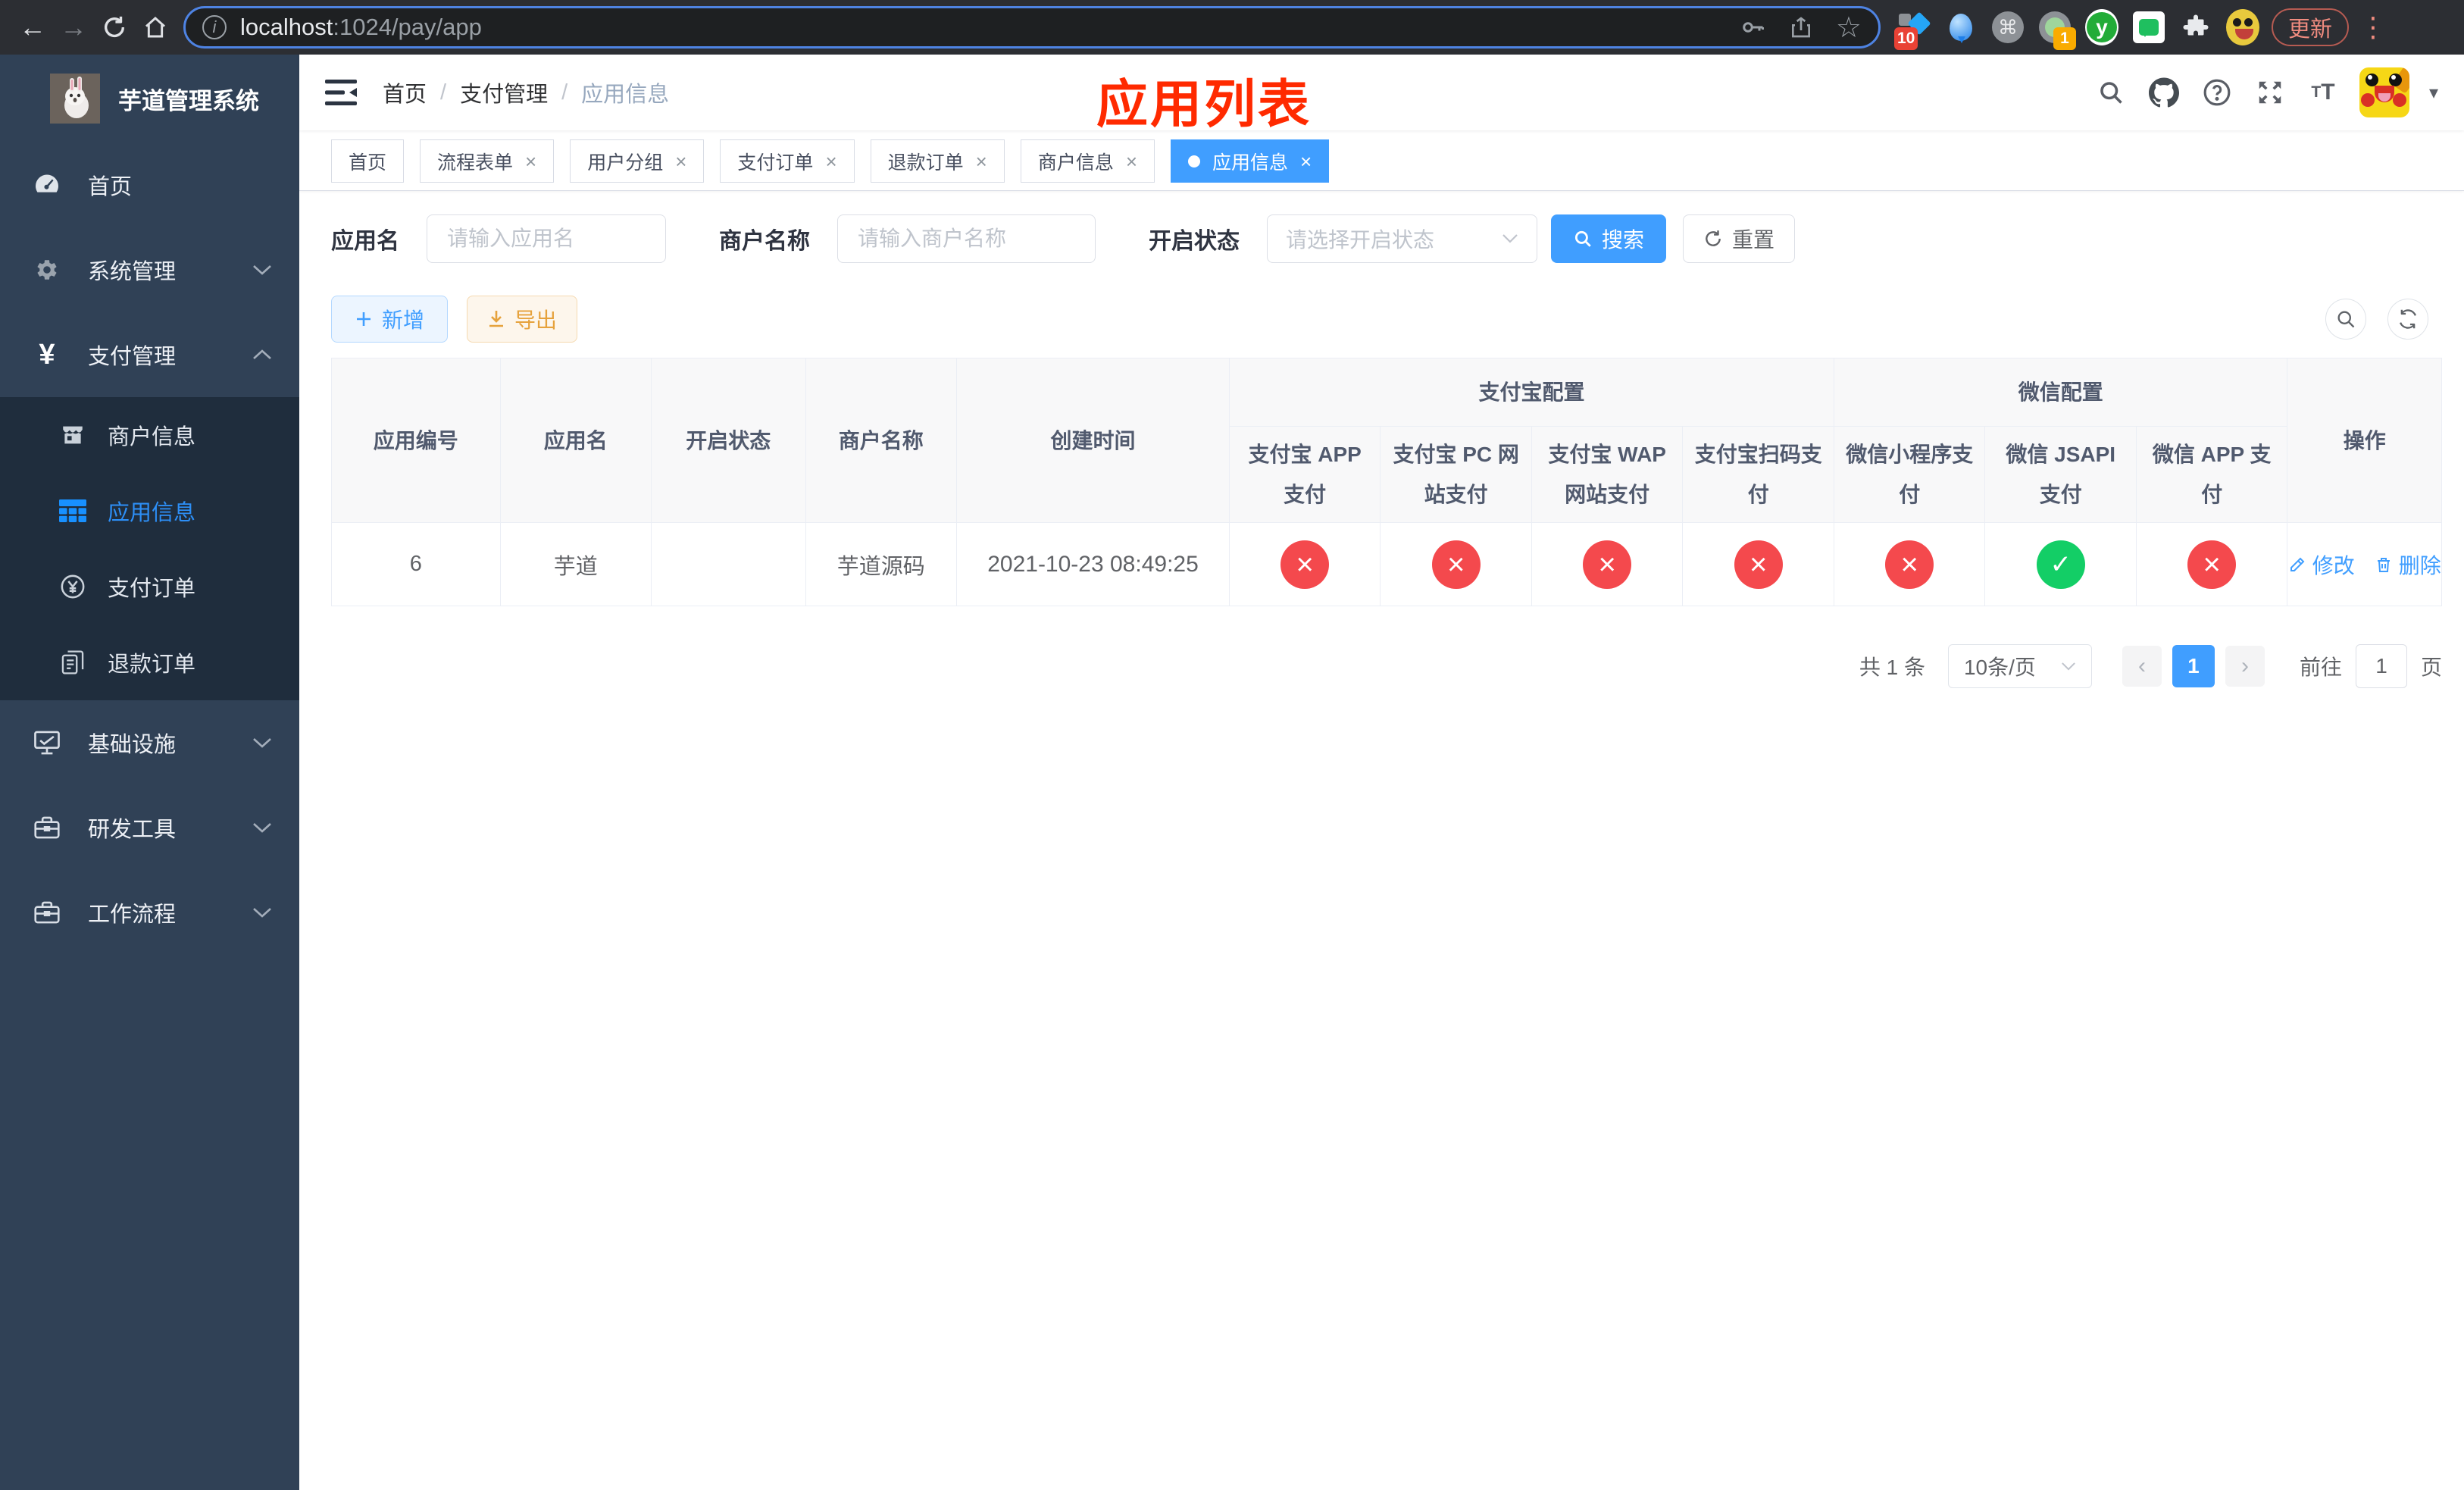  I want to click on goto-page-input, so click(2381, 667).